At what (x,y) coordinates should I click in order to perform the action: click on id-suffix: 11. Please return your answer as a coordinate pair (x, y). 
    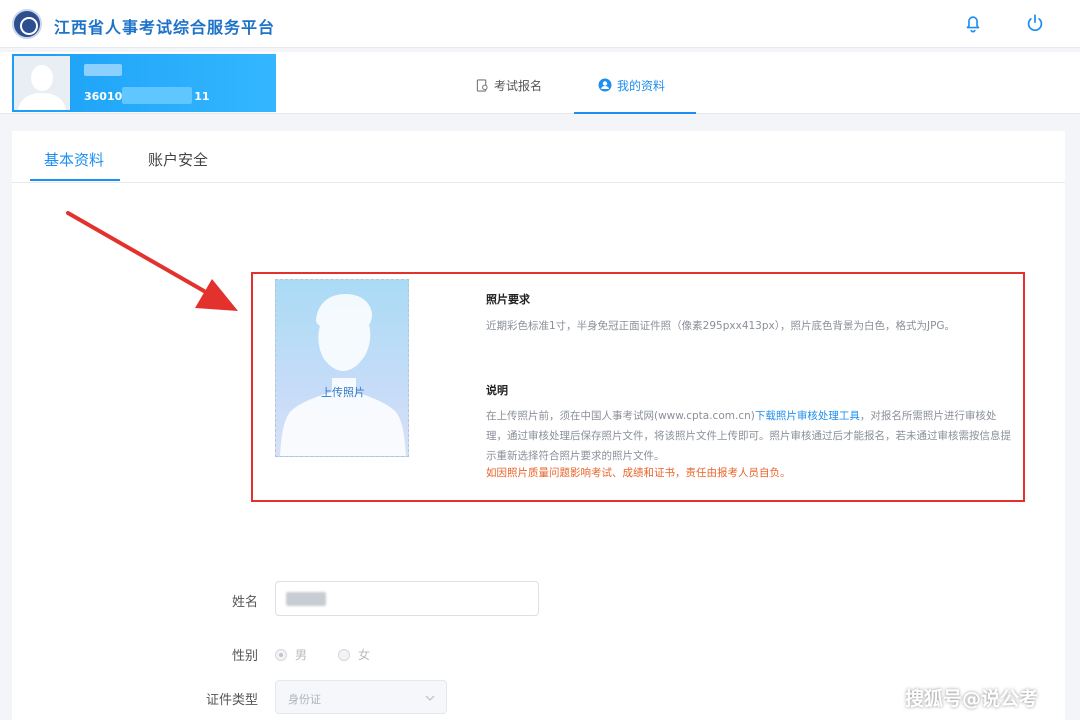
    Looking at the image, I should click on (202, 96).